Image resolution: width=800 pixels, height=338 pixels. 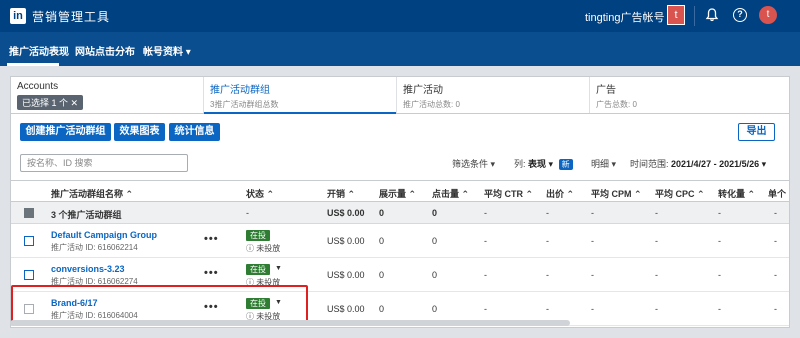 I want to click on tab-subtitle: 推广活动总数: 0, so click(x=431, y=104).